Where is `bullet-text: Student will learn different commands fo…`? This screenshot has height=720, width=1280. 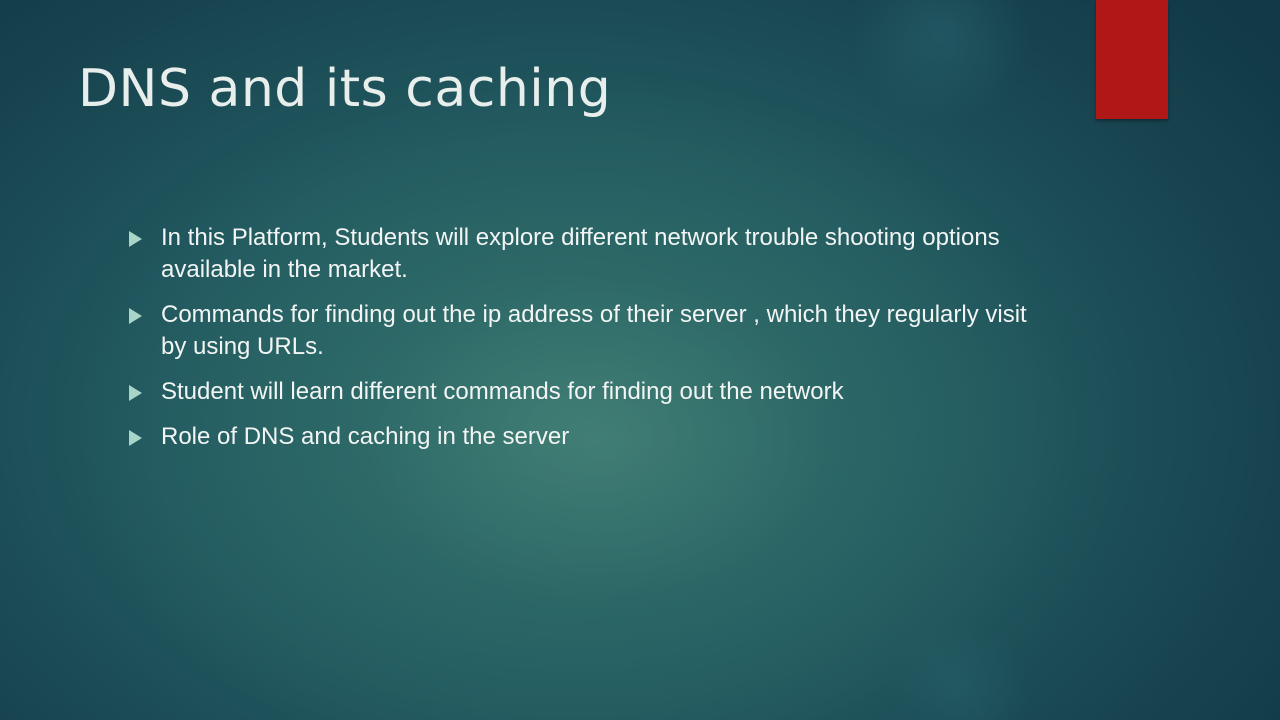 bullet-text: Student will learn different commands fo… is located at coordinates (502, 391).